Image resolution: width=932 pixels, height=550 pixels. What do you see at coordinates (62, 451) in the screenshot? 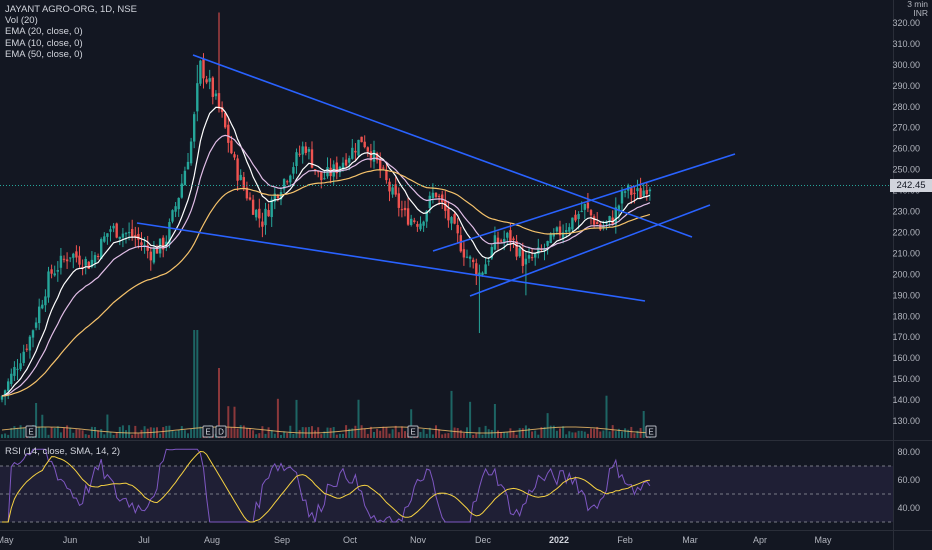
I see `rsi-legend: RSI (14, close, SMA, 14, 2)` at bounding box center [62, 451].